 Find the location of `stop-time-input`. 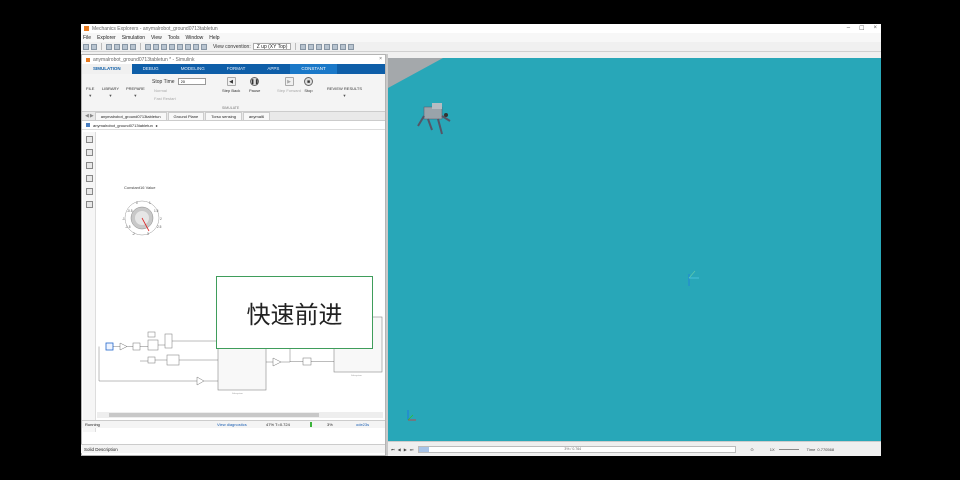

stop-time-input is located at coordinates (191, 81).